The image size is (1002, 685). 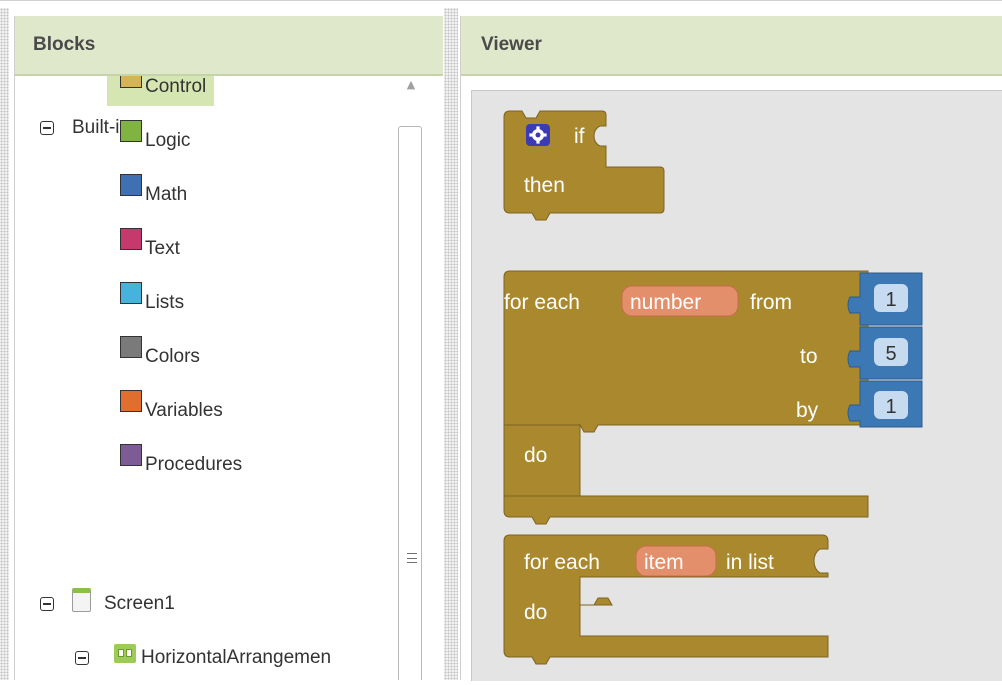 What do you see at coordinates (176, 86) in the screenshot?
I see `category-label: Control` at bounding box center [176, 86].